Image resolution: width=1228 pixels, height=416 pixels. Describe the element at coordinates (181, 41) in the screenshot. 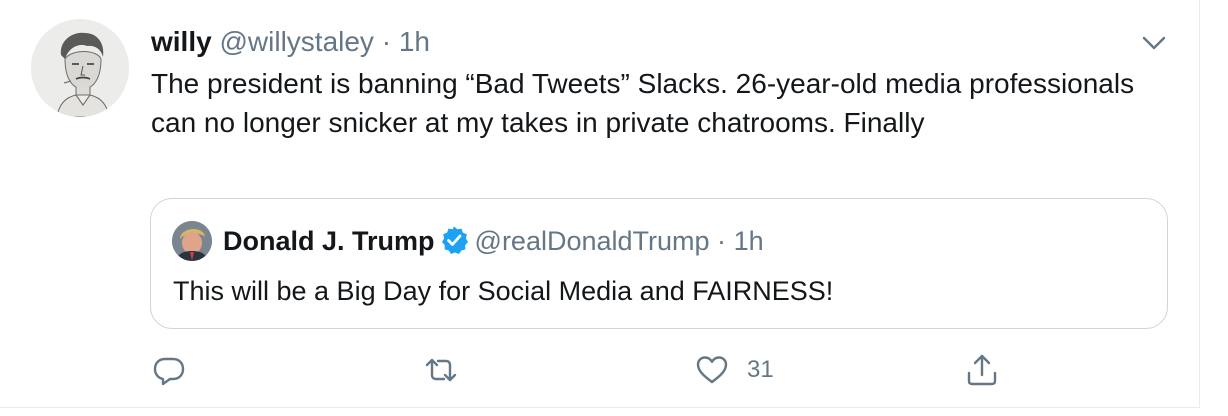

I see `author-name: willy` at that location.